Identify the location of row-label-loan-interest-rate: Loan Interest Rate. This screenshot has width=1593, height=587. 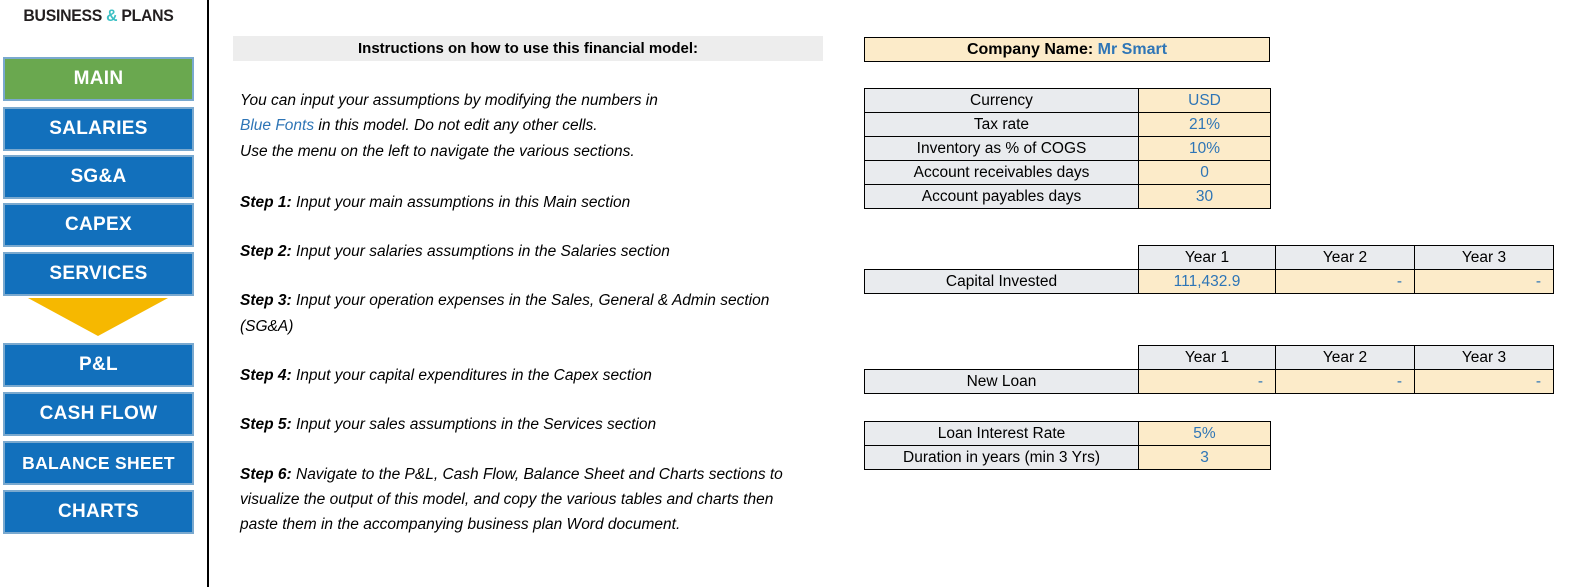
(1001, 433).